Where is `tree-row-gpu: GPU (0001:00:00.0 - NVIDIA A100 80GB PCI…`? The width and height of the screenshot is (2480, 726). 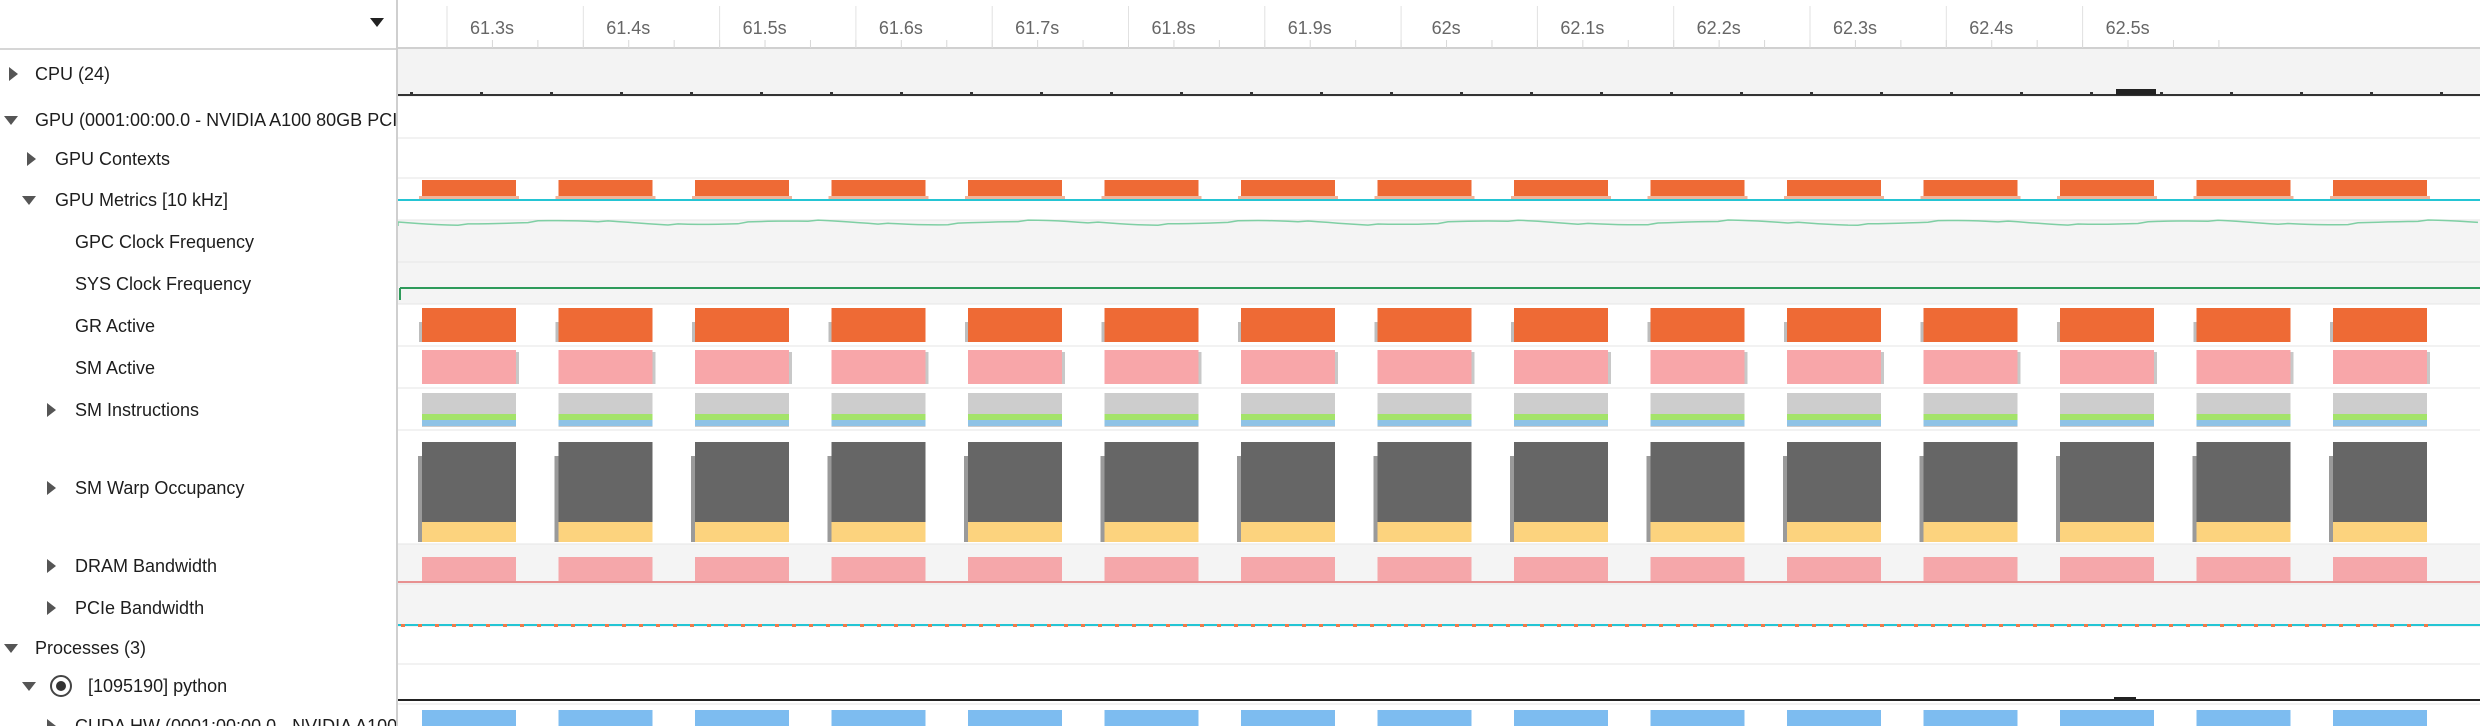 tree-row-gpu: GPU (0001:00:00.0 - NVIDIA A100 80GB PCI… is located at coordinates (198, 120).